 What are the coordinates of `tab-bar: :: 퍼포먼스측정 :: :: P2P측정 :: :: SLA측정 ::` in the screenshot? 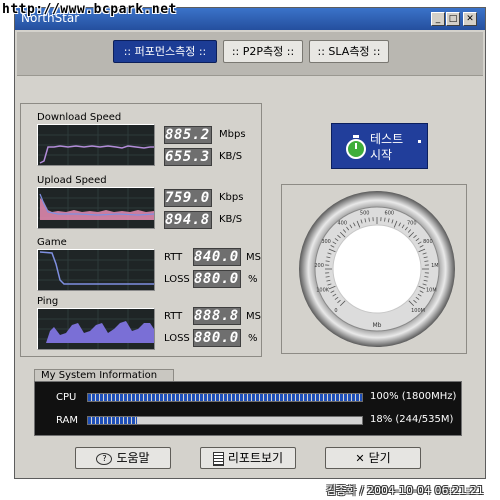 It's located at (250, 54).